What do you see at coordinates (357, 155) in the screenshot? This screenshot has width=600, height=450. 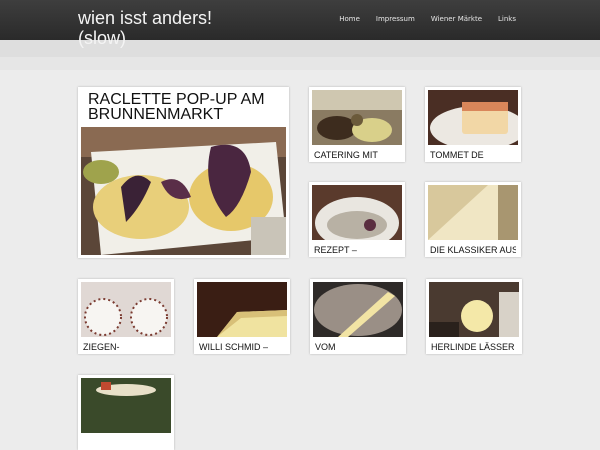 I see `post-title: CATERING MIT` at bounding box center [357, 155].